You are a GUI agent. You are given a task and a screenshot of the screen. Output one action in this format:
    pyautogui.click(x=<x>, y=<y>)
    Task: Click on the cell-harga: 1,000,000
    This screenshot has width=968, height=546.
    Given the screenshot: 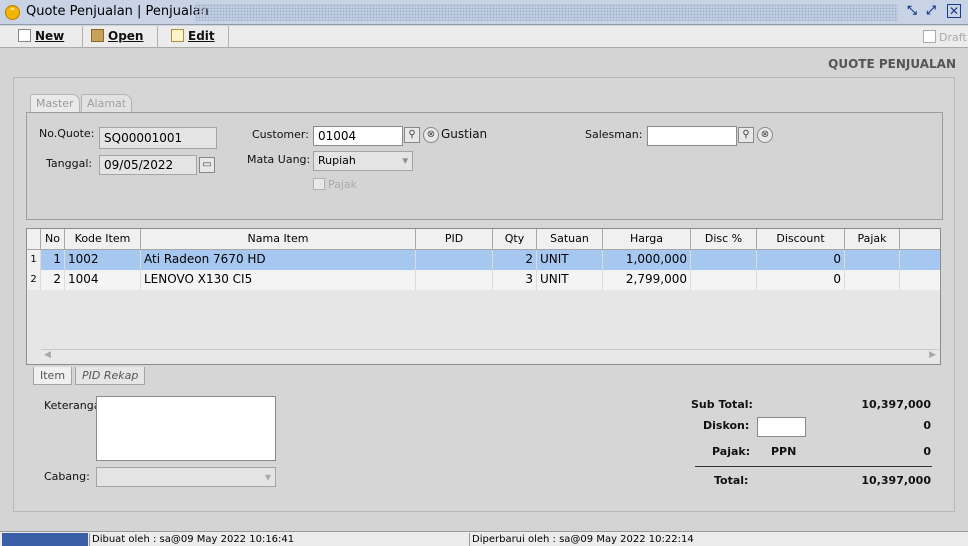 What is the action you would take?
    pyautogui.click(x=647, y=260)
    